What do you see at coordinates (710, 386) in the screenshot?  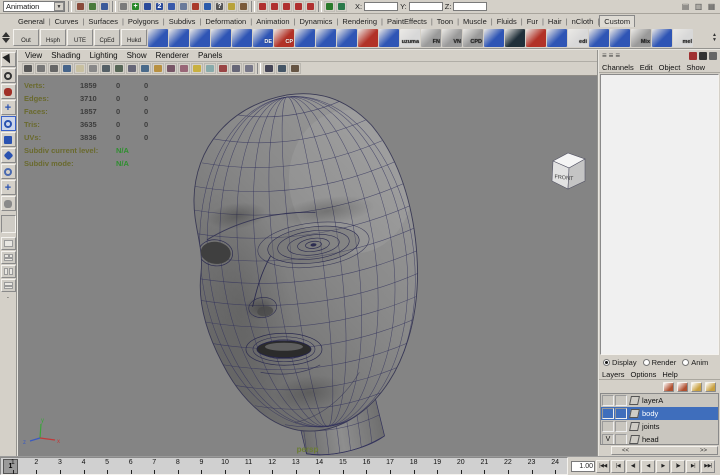 I see `new-layer-from-selected-icon` at bounding box center [710, 386].